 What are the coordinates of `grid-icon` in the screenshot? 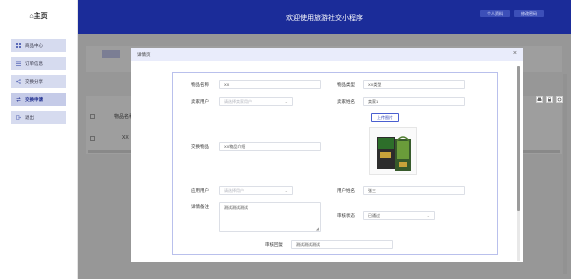 It's located at (18, 46).